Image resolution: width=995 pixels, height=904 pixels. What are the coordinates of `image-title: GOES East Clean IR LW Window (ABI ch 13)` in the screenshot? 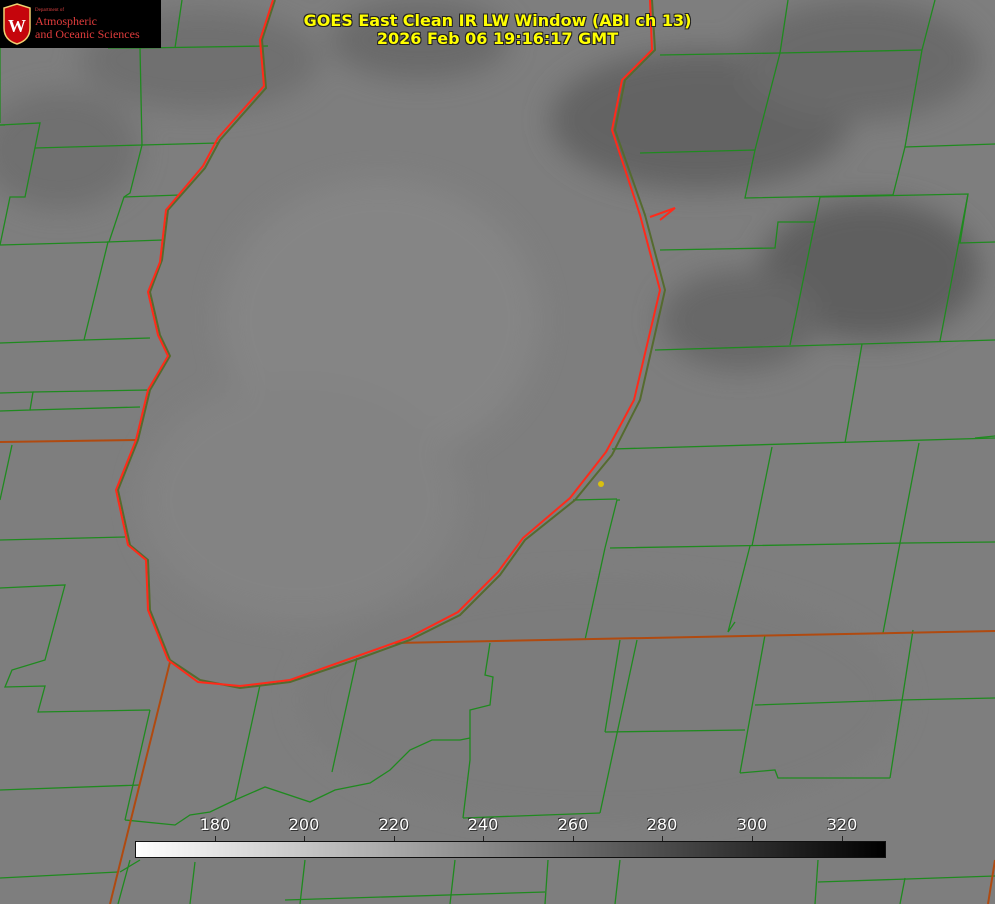 It's located at (497, 20).